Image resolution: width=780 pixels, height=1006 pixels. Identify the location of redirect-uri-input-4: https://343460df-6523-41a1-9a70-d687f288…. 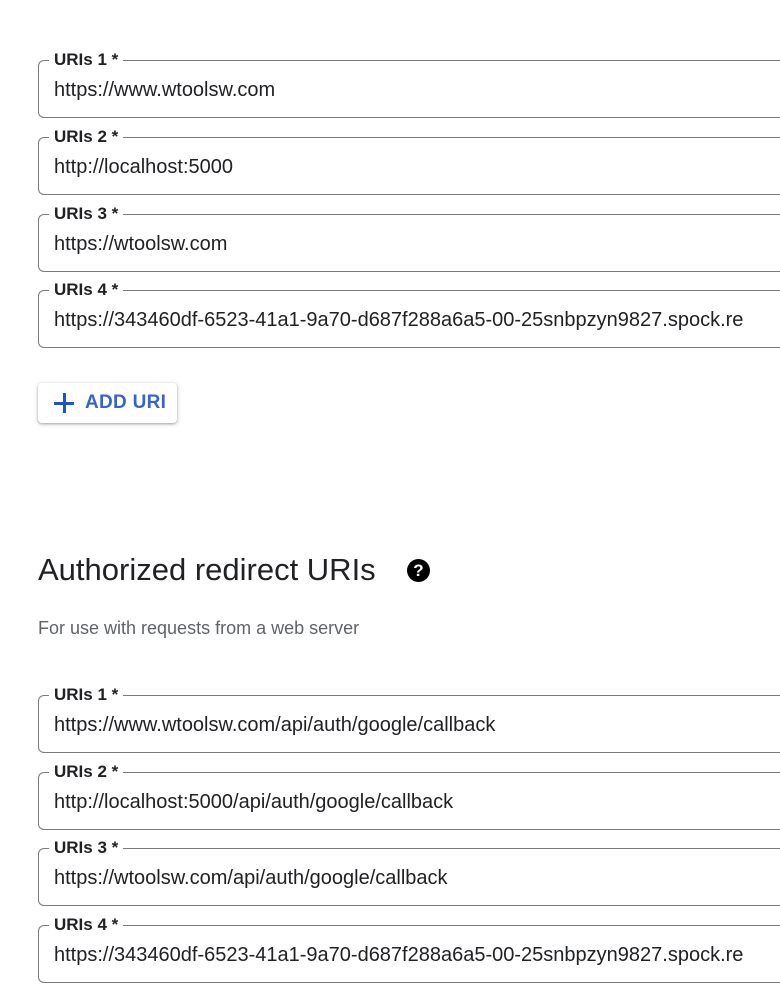
(417, 955).